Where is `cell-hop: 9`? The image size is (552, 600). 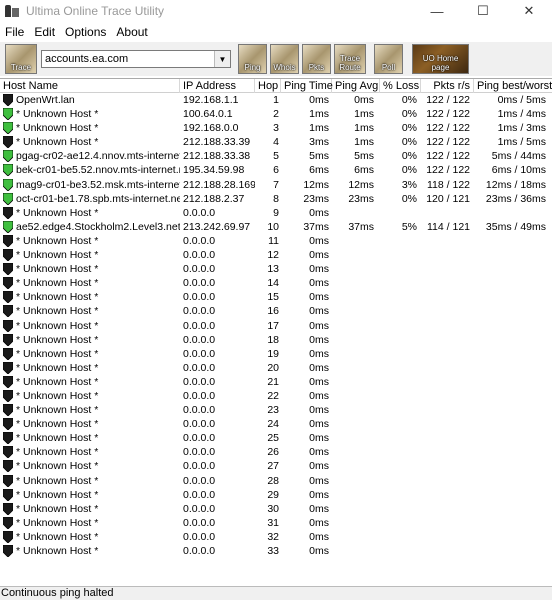 cell-hop: 9 is located at coordinates (276, 212).